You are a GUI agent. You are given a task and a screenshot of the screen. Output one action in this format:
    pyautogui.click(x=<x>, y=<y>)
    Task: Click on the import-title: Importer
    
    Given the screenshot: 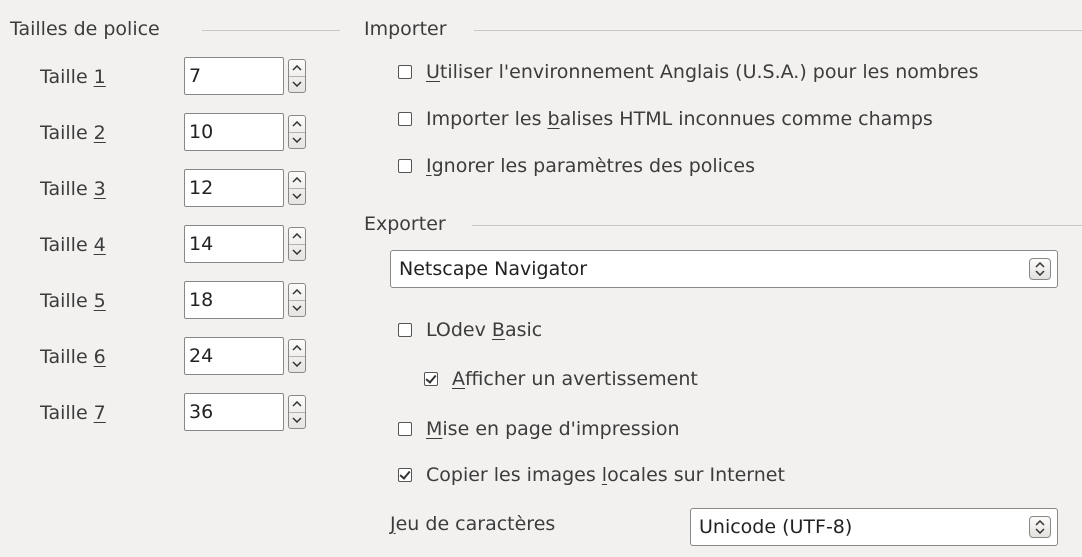 What is the action you would take?
    pyautogui.click(x=405, y=29)
    